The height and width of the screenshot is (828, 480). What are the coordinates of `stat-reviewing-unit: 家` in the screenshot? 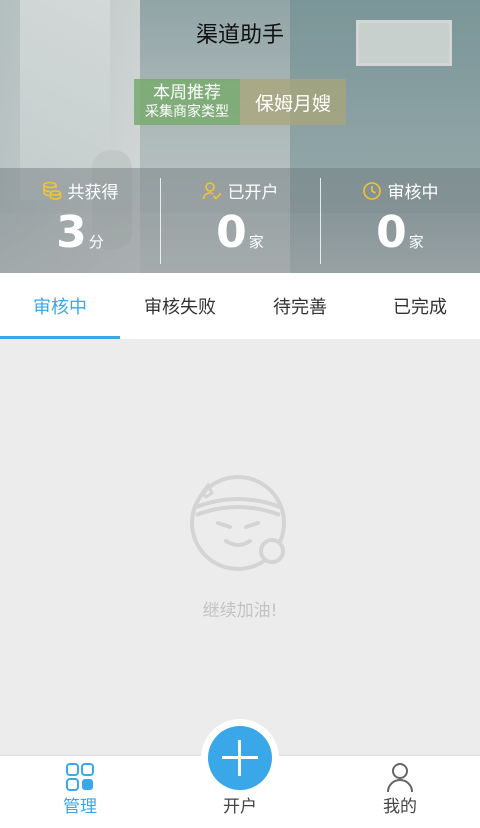 It's located at (416, 242).